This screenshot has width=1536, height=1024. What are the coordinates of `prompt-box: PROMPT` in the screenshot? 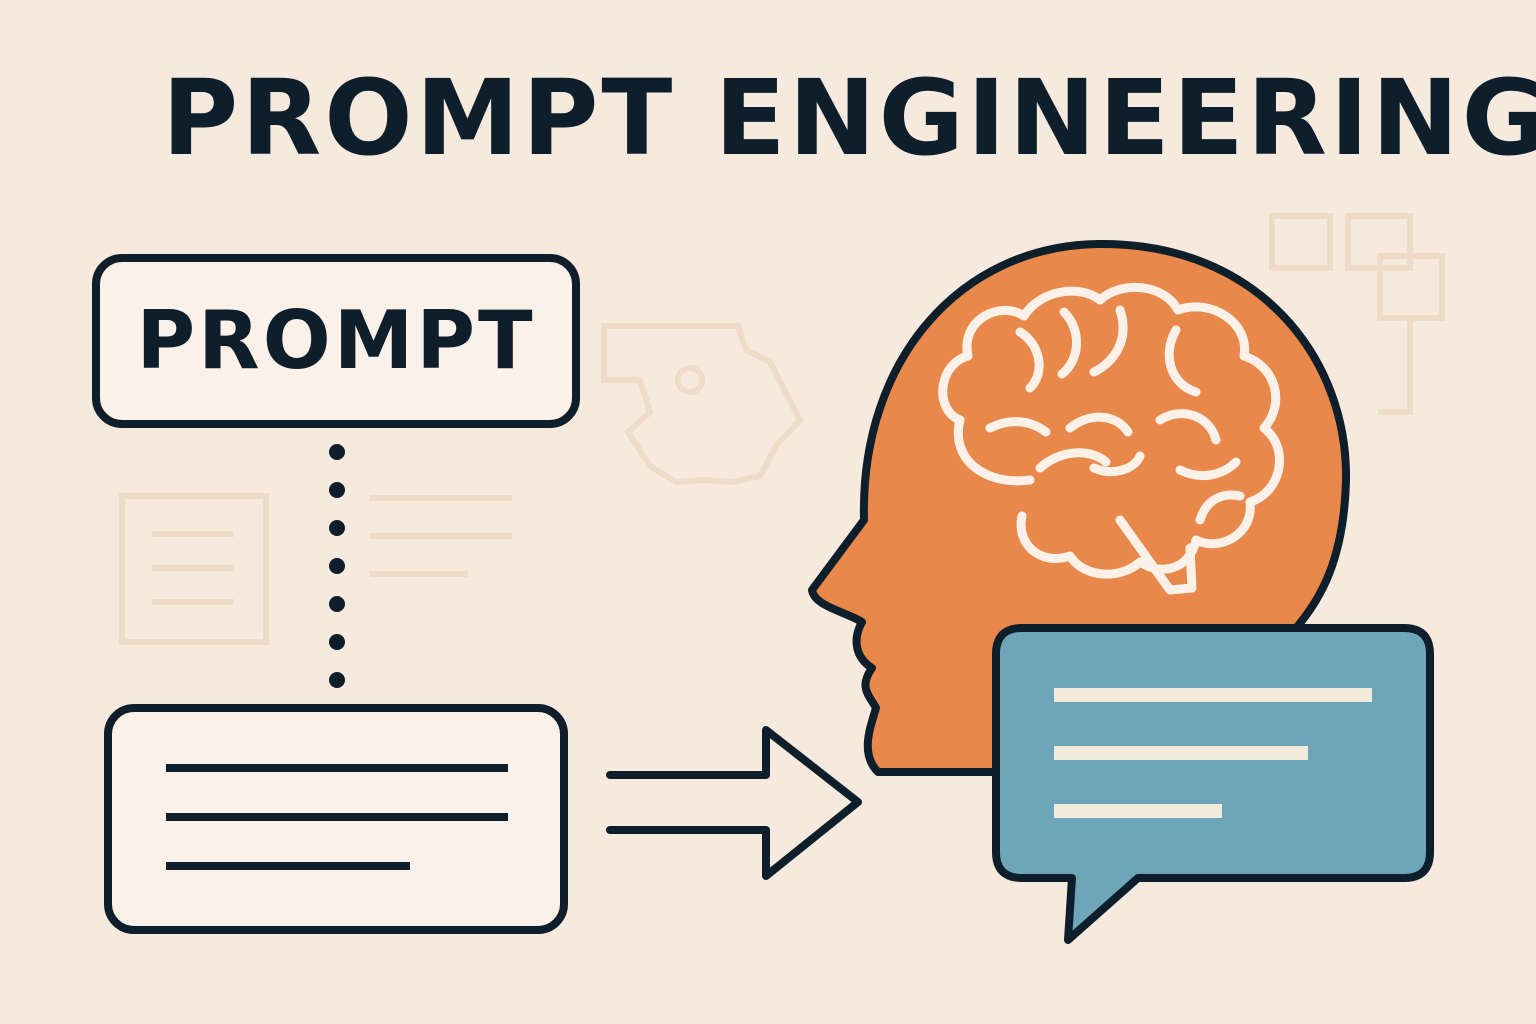 It's located at (336, 341).